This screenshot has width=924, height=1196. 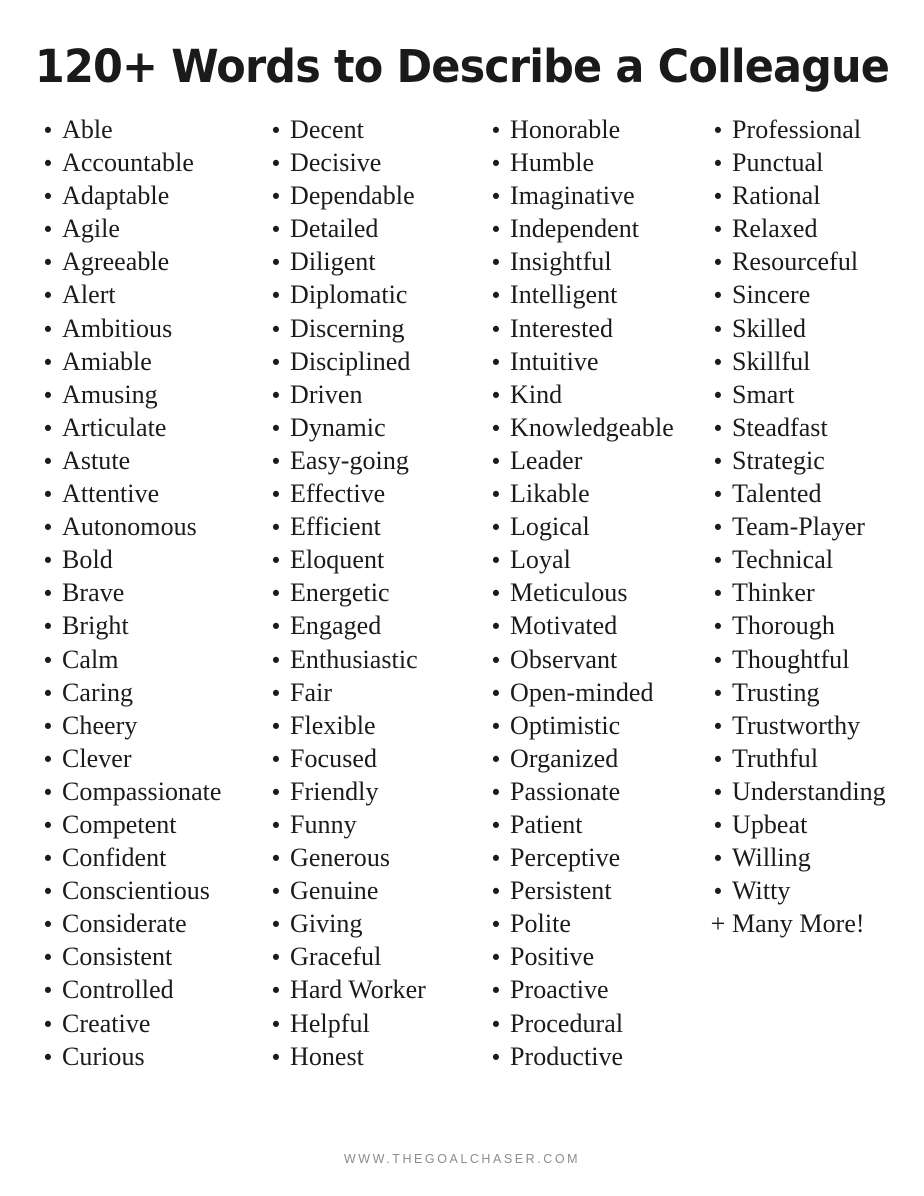 I want to click on word-label: Trusting, so click(x=776, y=692).